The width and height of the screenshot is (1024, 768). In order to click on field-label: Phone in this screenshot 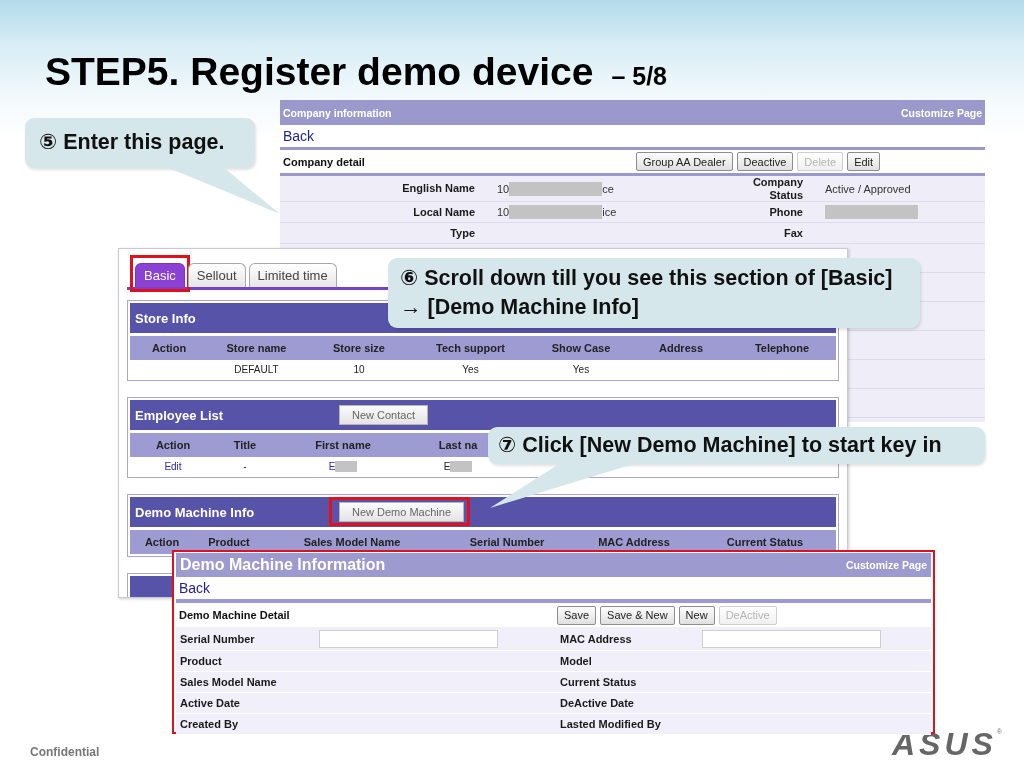, I will do `click(785, 212)`.